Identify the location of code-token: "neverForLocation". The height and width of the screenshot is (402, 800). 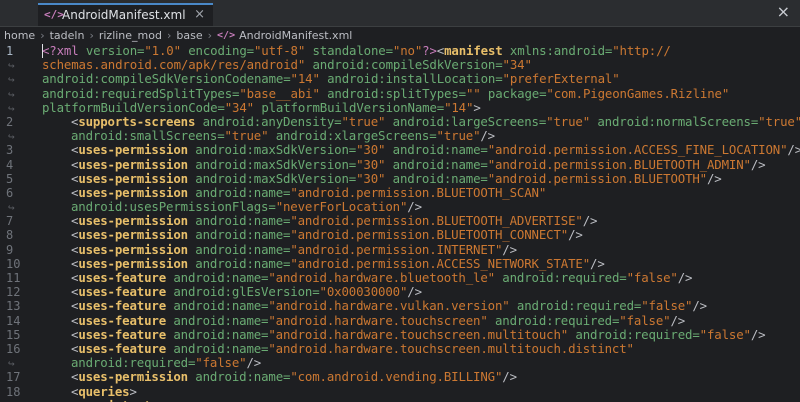
(341, 207).